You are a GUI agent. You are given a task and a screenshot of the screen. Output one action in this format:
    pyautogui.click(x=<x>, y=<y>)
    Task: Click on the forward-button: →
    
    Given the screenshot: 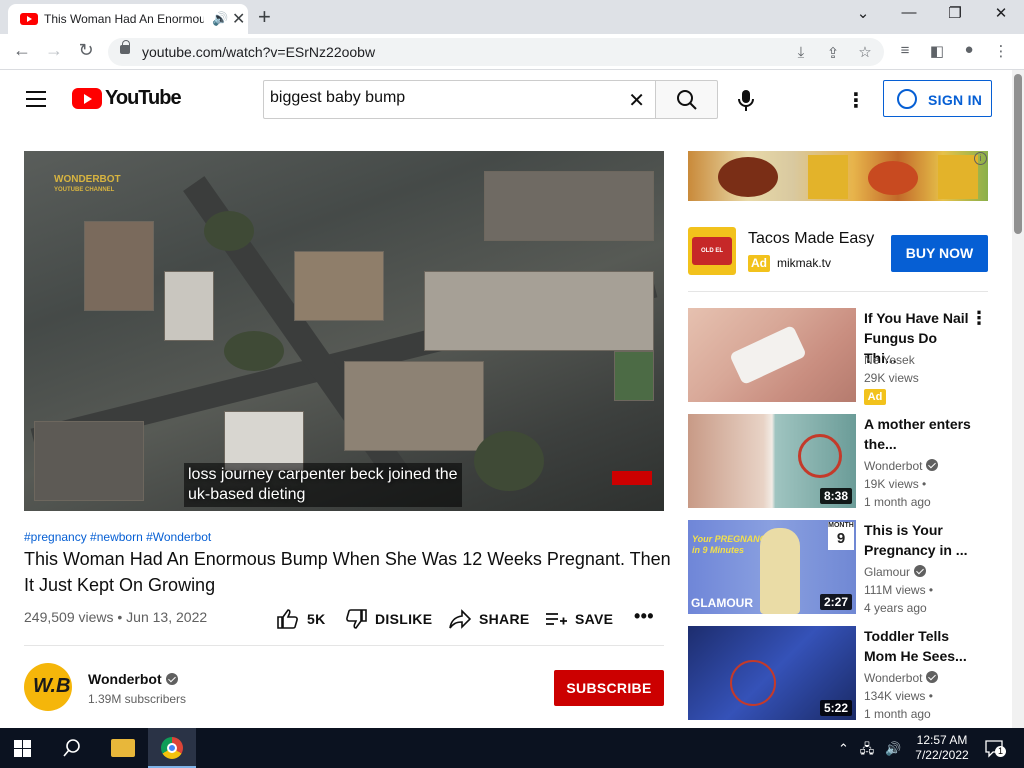 What is the action you would take?
    pyautogui.click(x=54, y=50)
    